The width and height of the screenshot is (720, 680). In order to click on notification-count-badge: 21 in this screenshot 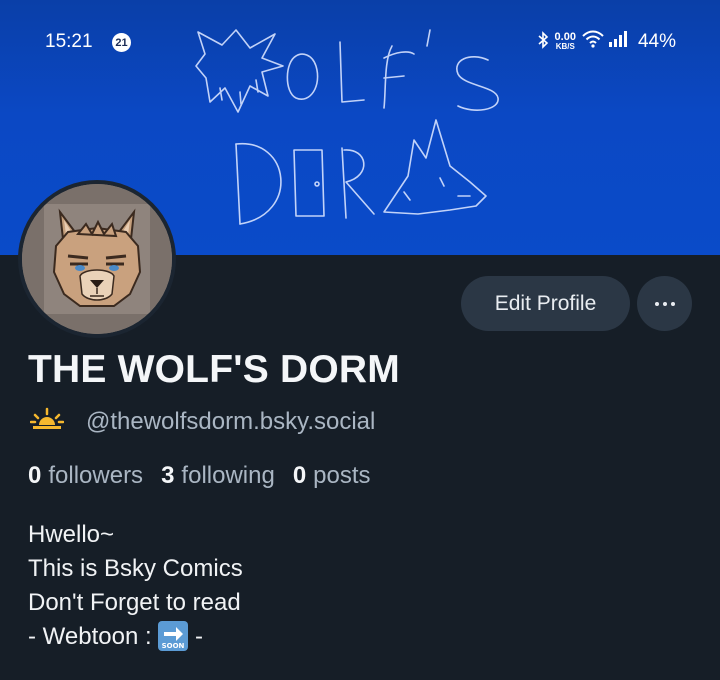, I will do `click(121, 42)`.